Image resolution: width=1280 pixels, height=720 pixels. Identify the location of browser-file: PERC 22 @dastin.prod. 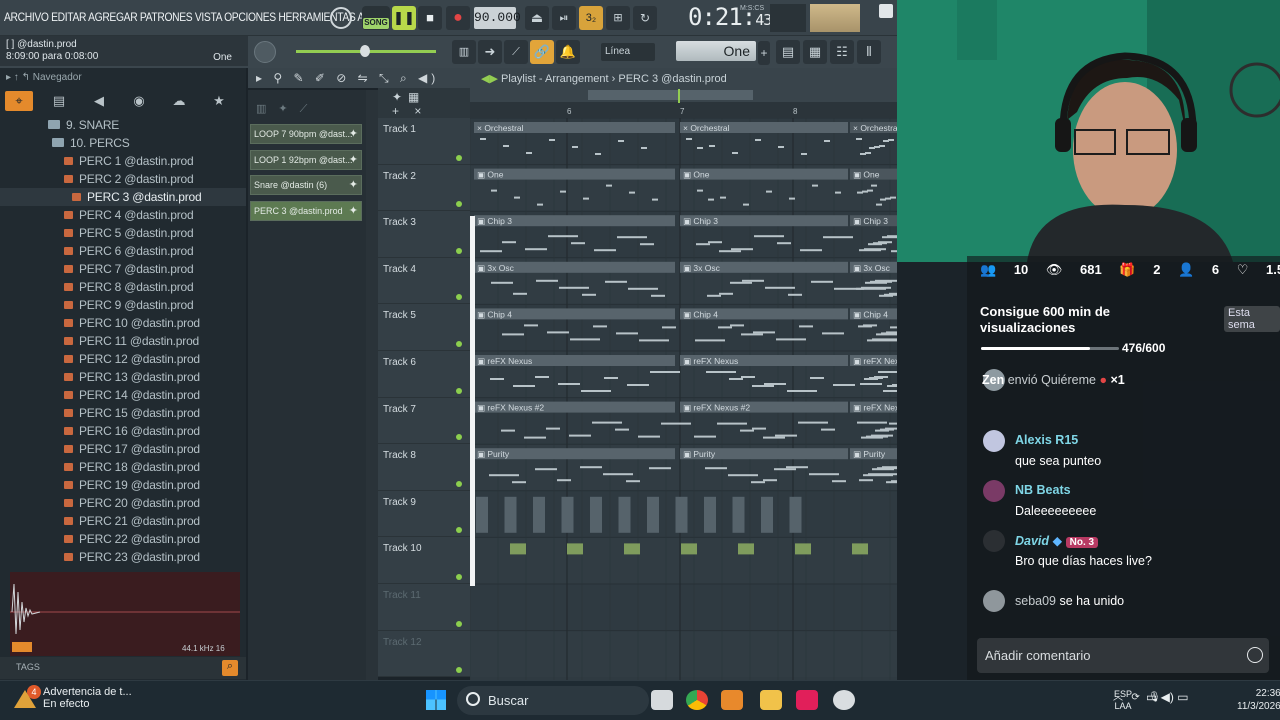
(132, 539).